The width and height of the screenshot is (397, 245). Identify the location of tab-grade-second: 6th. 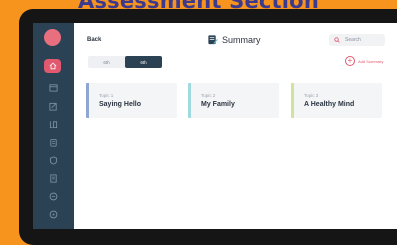
(143, 62).